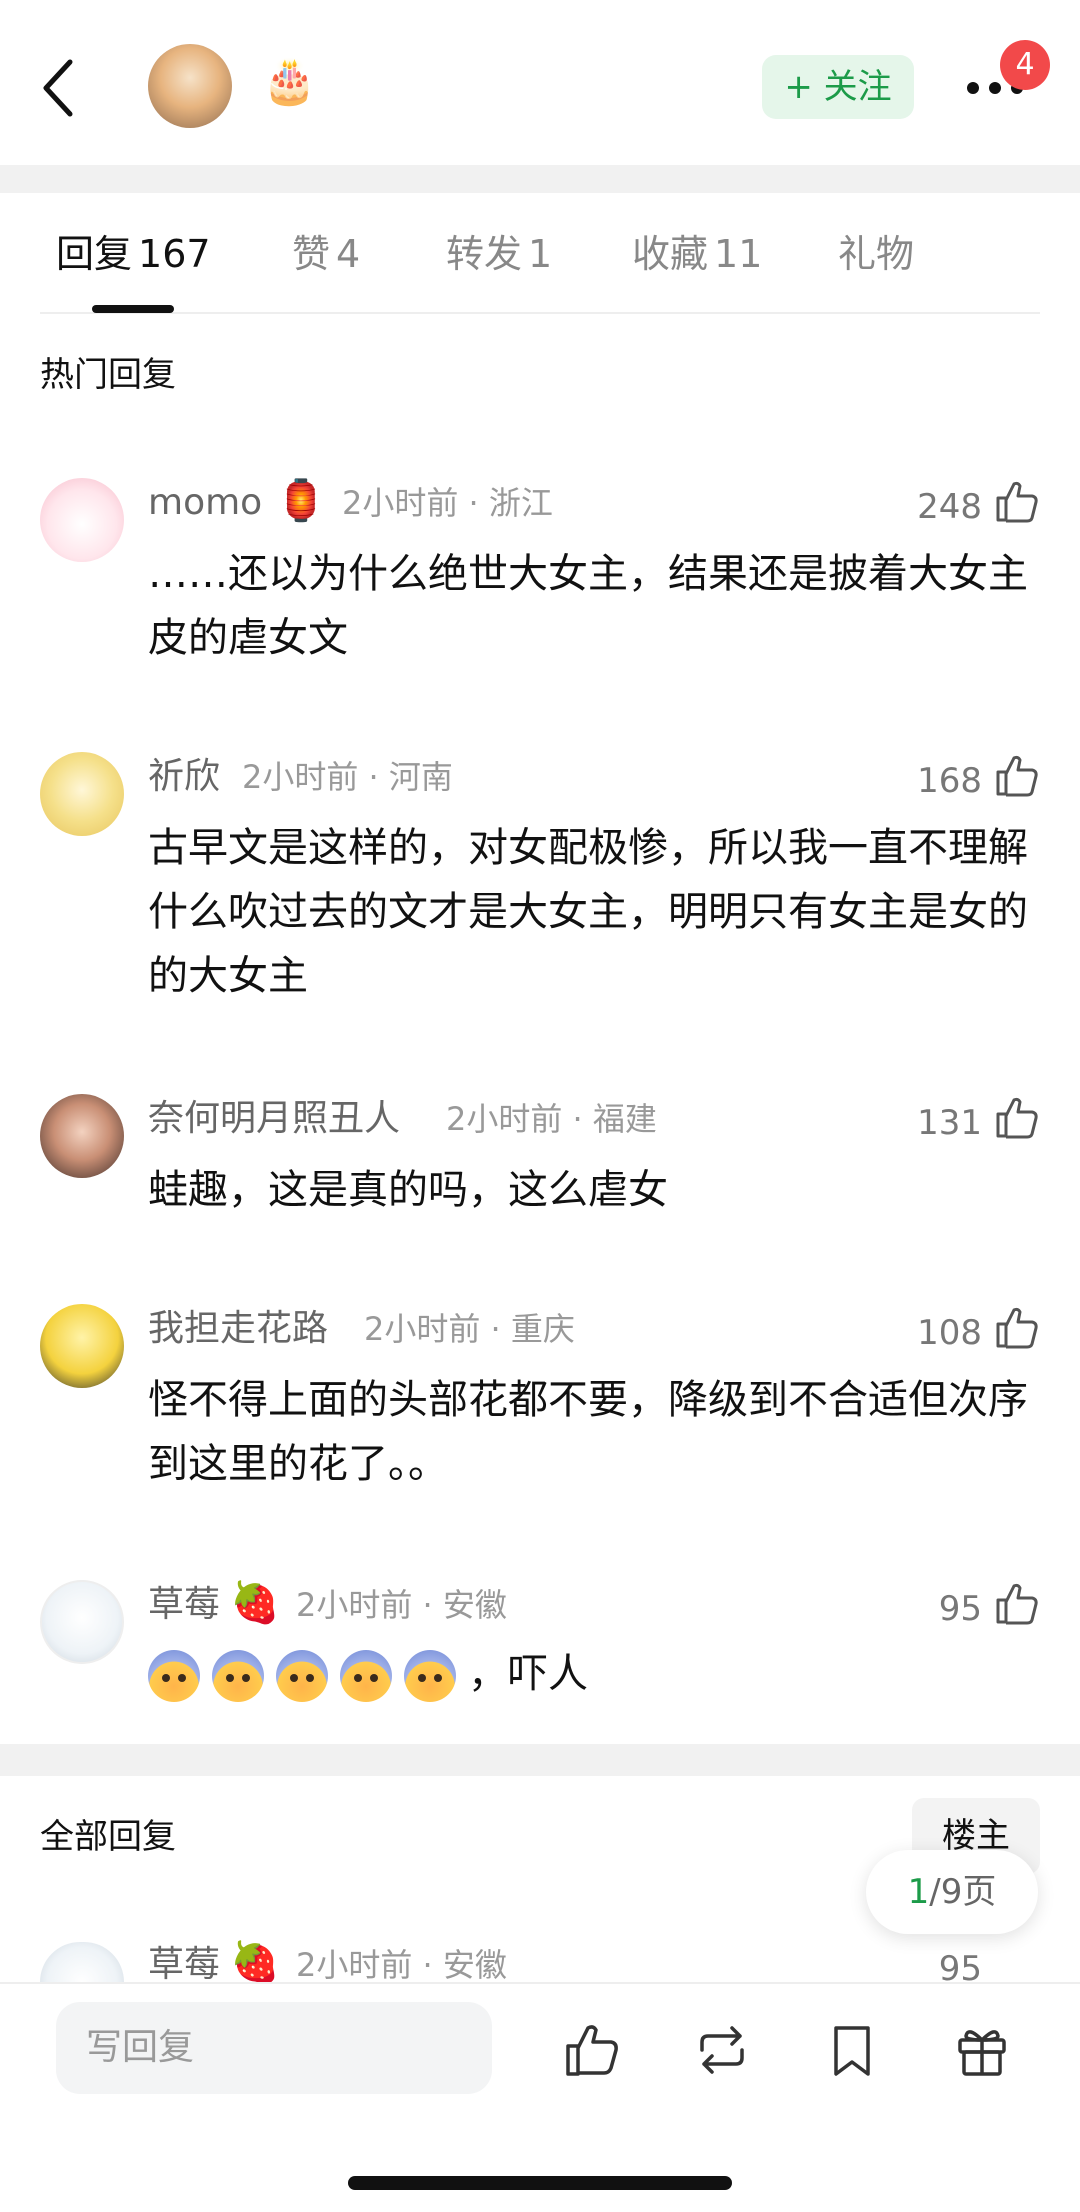 This screenshot has height=2212, width=1080. I want to click on active-tab-indicator, so click(133, 309).